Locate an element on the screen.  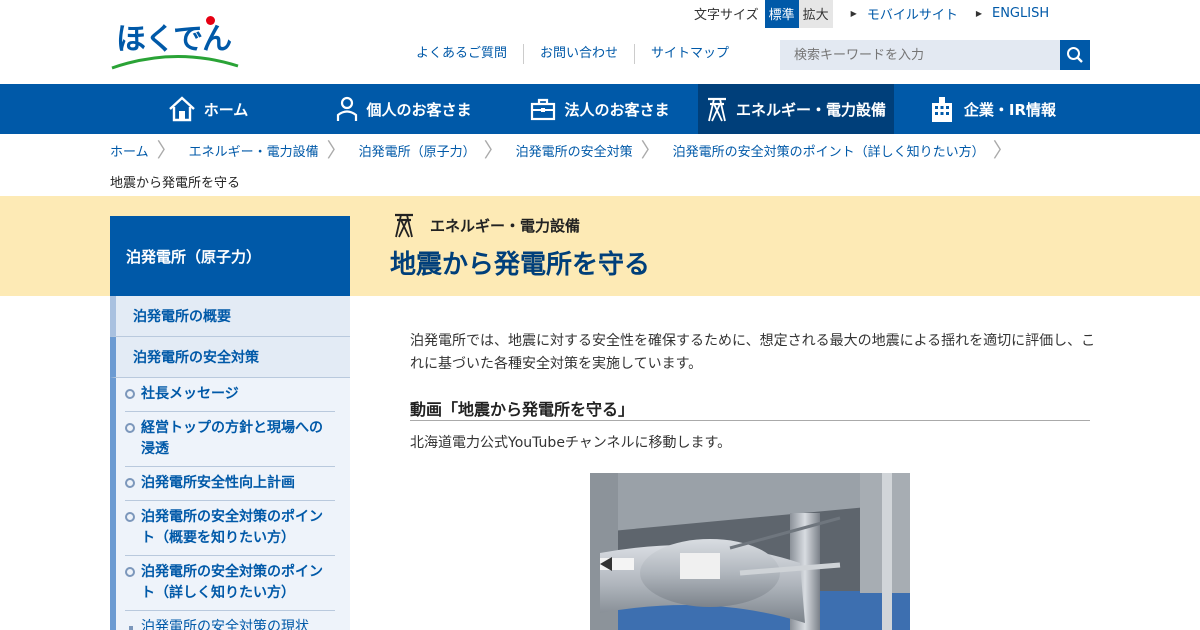
site-search is located at coordinates (935, 55).